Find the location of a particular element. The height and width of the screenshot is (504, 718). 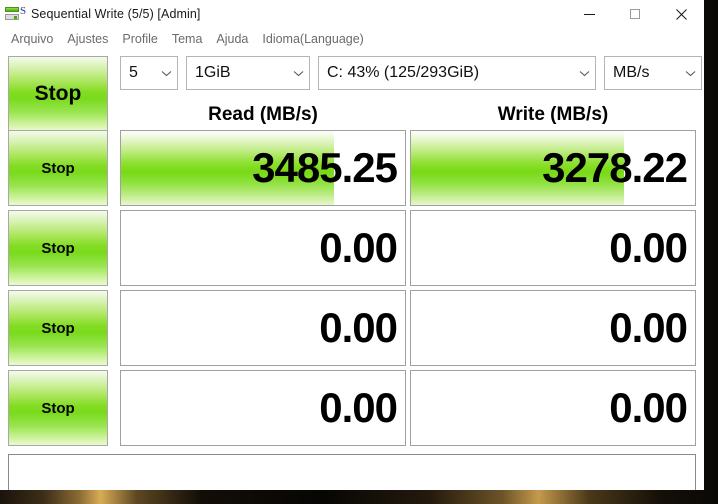

table-row: Stop 3485.25 3278.22 is located at coordinates (352, 169).